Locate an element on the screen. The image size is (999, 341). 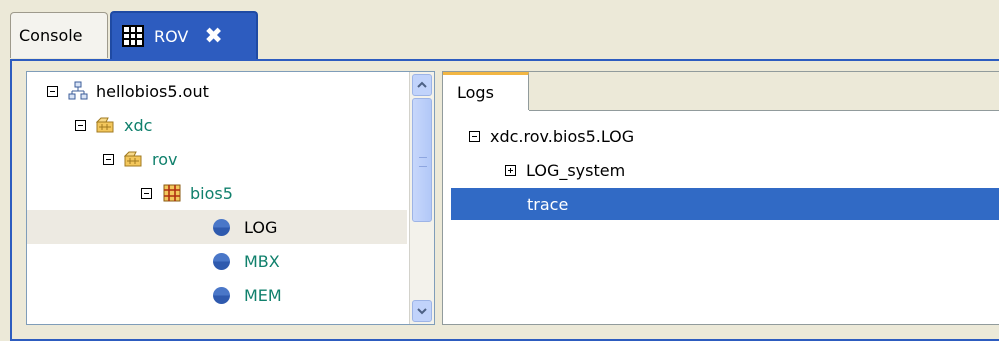
tree-item-label: MEM is located at coordinates (263, 295).